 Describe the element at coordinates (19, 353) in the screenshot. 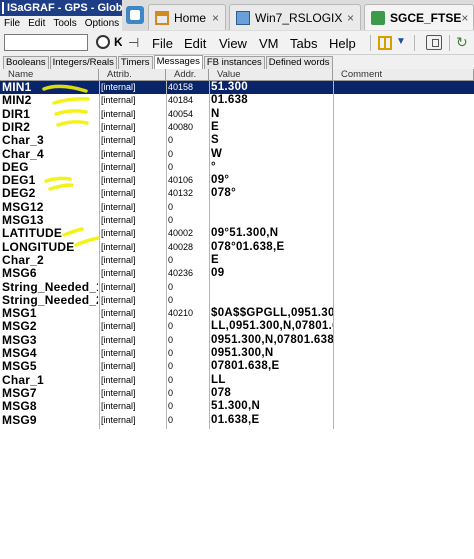

I see `variable-name-cell: MSG4` at that location.